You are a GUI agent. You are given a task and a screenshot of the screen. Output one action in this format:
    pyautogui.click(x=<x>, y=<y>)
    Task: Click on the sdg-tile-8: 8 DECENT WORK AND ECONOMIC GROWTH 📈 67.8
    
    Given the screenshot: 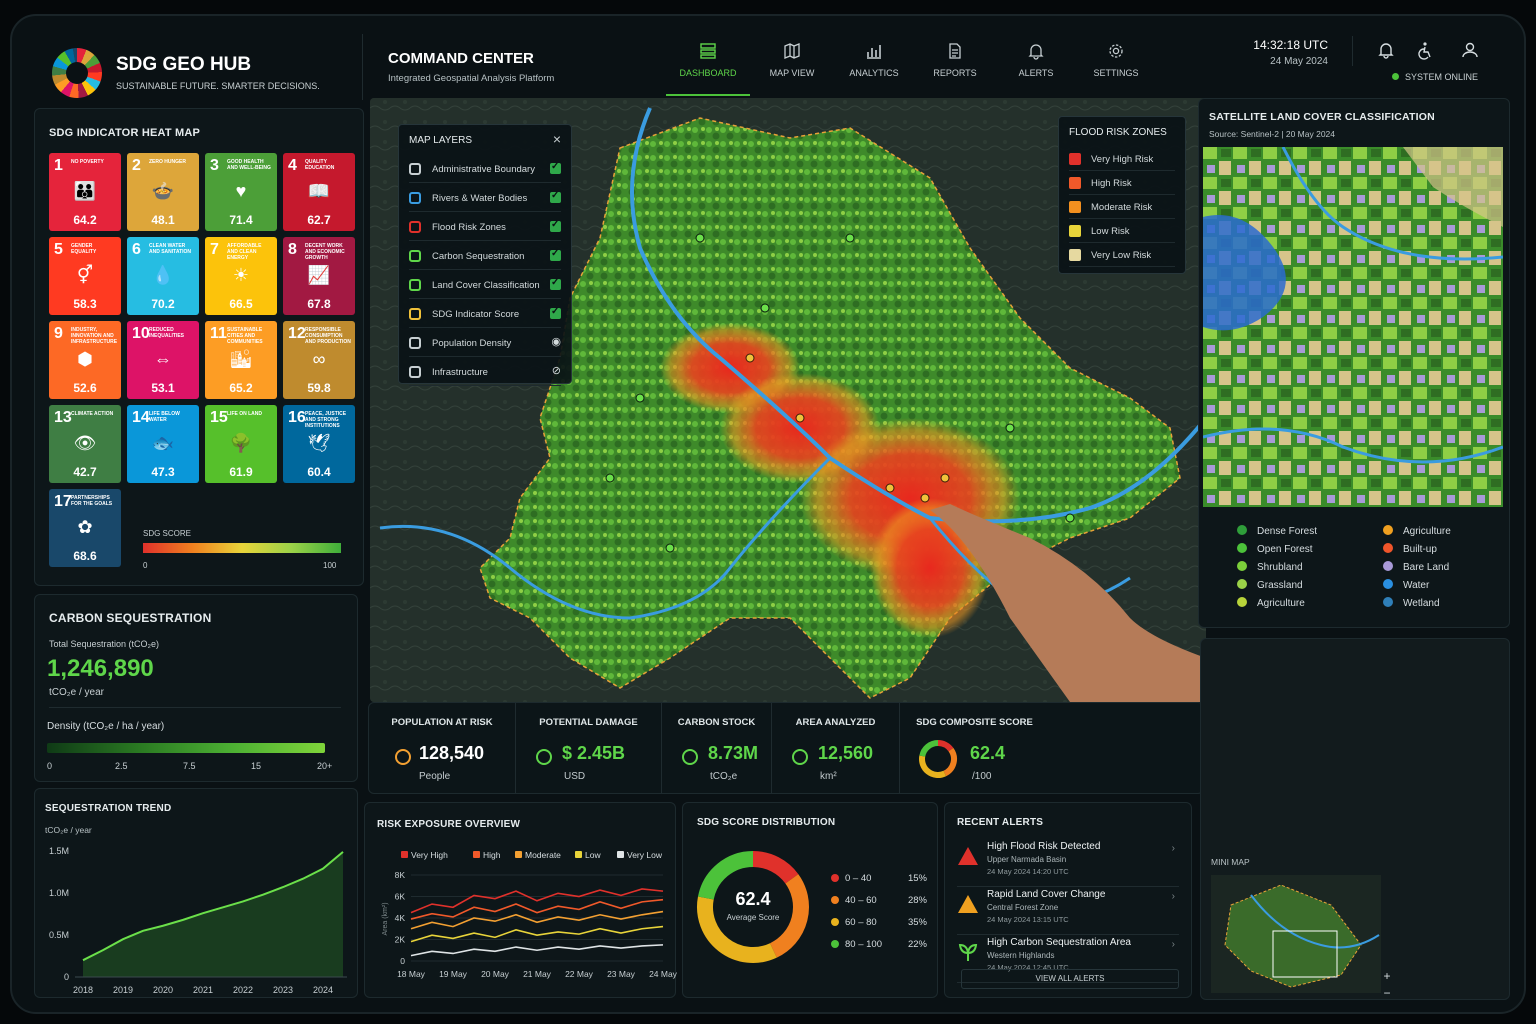 What is the action you would take?
    pyautogui.click(x=319, y=276)
    